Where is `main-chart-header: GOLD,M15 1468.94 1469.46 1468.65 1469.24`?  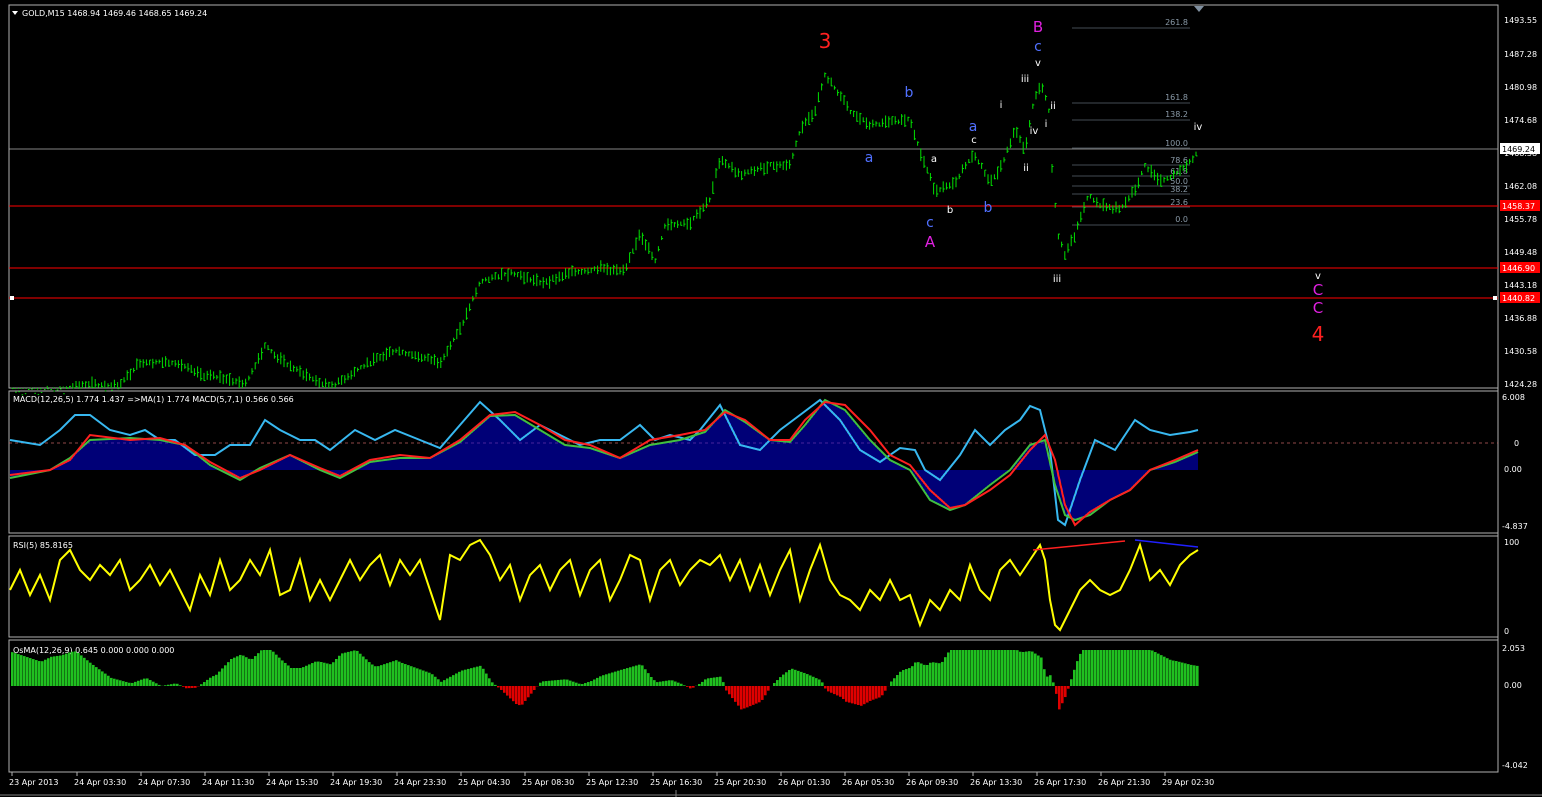
main-chart-header: GOLD,M15 1468.94 1469.46 1468.65 1469.24 is located at coordinates (114, 13).